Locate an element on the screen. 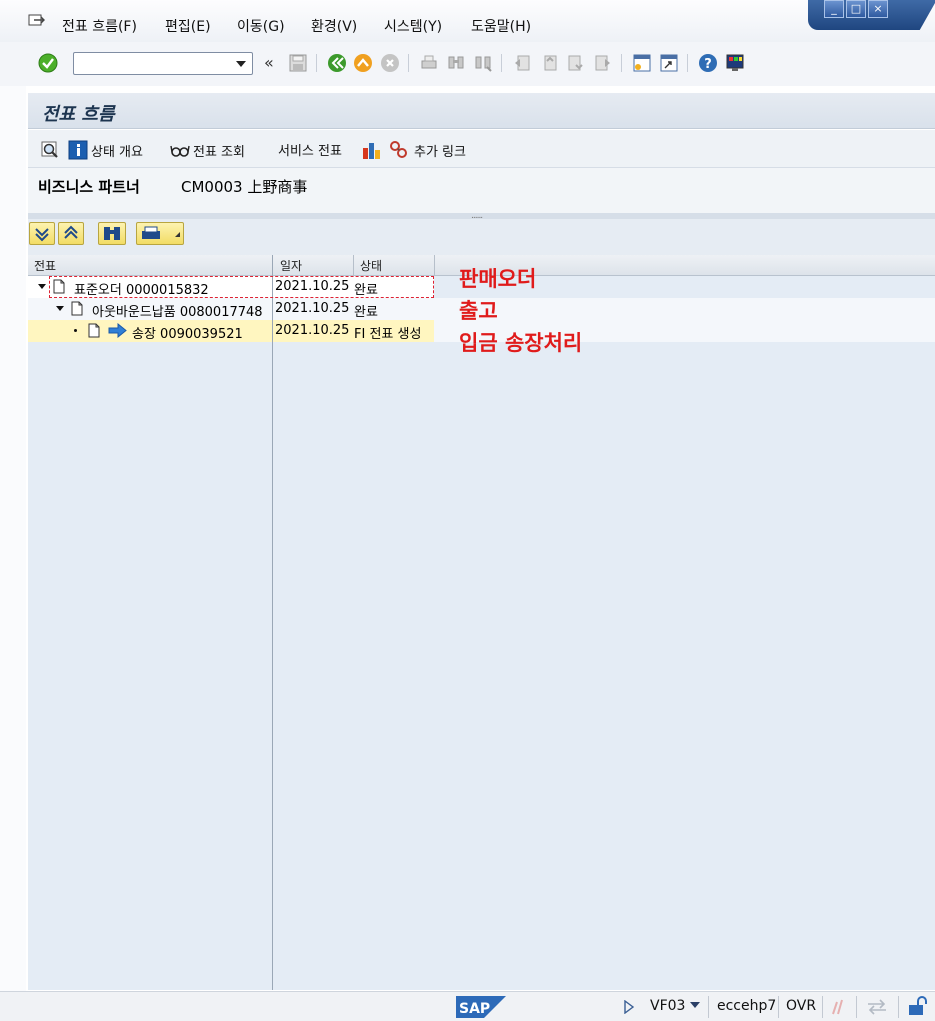 This screenshot has height=1021, width=935. display-document-button: 전표 조회 is located at coordinates (207, 150).